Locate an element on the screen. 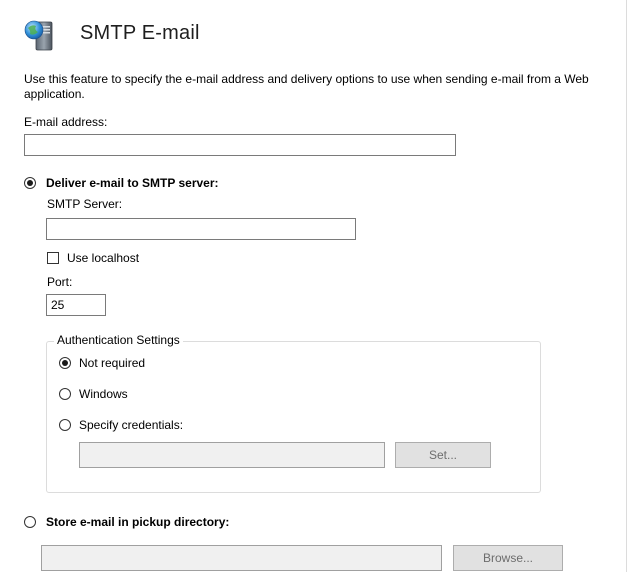 This screenshot has height=572, width=628. email-address-label: E-mail address: is located at coordinates (66, 122).